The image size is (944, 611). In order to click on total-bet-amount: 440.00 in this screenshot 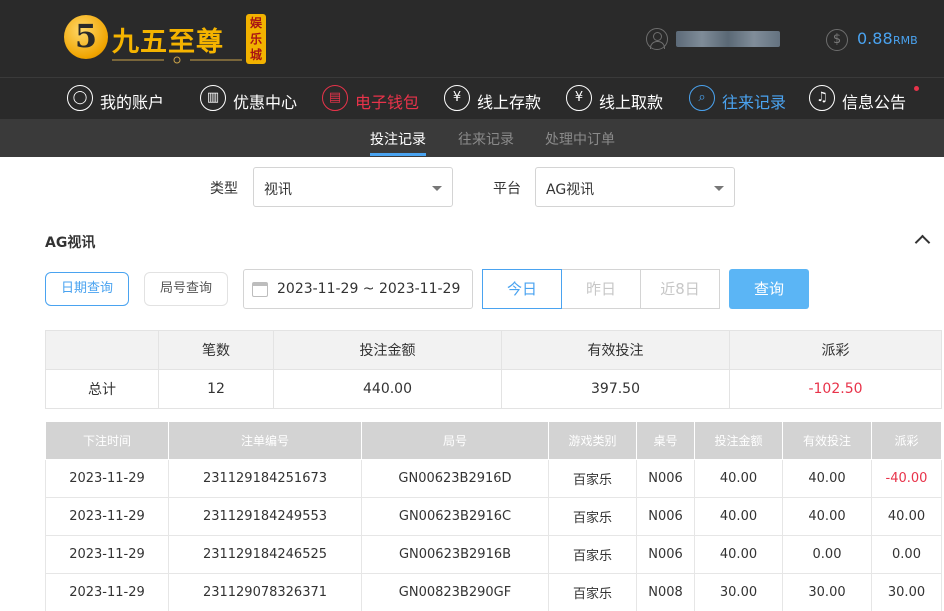, I will do `click(387, 389)`.